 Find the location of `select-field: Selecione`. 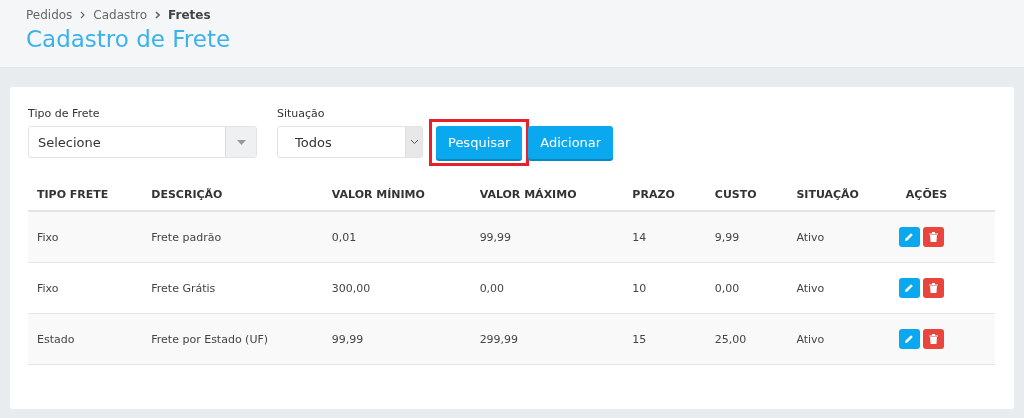

select-field: Selecione is located at coordinates (142, 142).